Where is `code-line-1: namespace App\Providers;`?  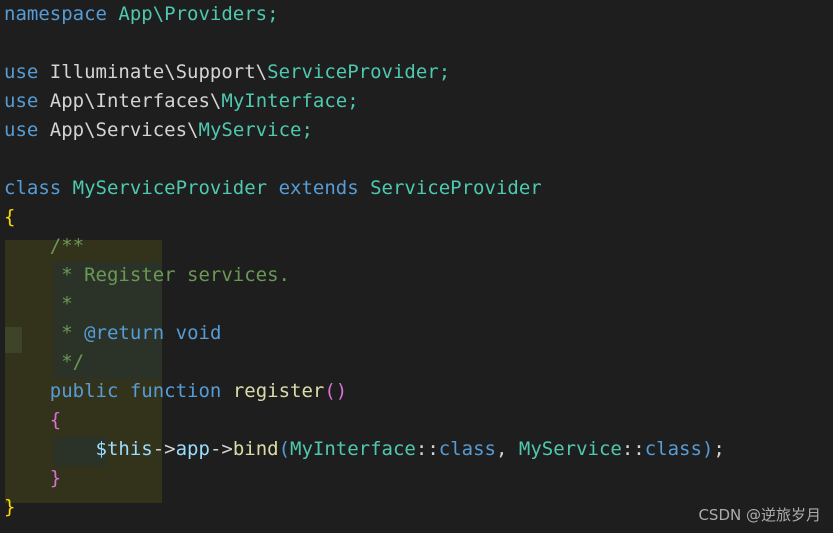 code-line-1: namespace App\Providers; is located at coordinates (362, 14).